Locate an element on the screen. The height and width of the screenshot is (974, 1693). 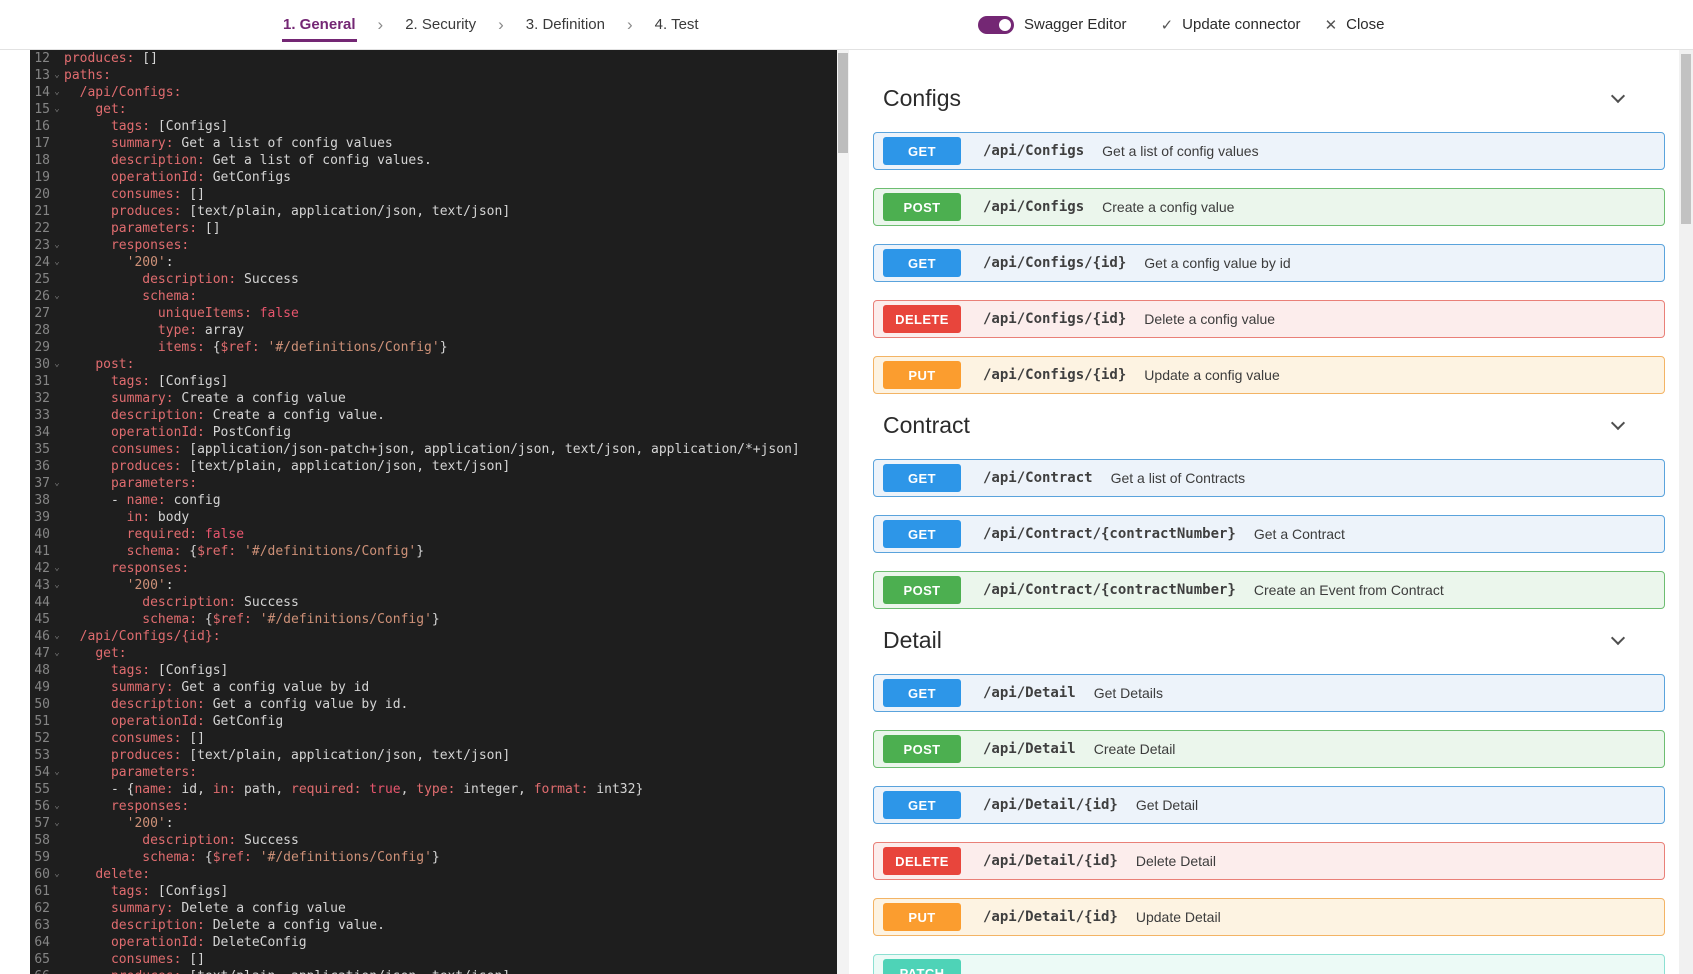
operation-row: DELETE/api/Detail/{id} Delete Detail is located at coordinates (1269, 861).